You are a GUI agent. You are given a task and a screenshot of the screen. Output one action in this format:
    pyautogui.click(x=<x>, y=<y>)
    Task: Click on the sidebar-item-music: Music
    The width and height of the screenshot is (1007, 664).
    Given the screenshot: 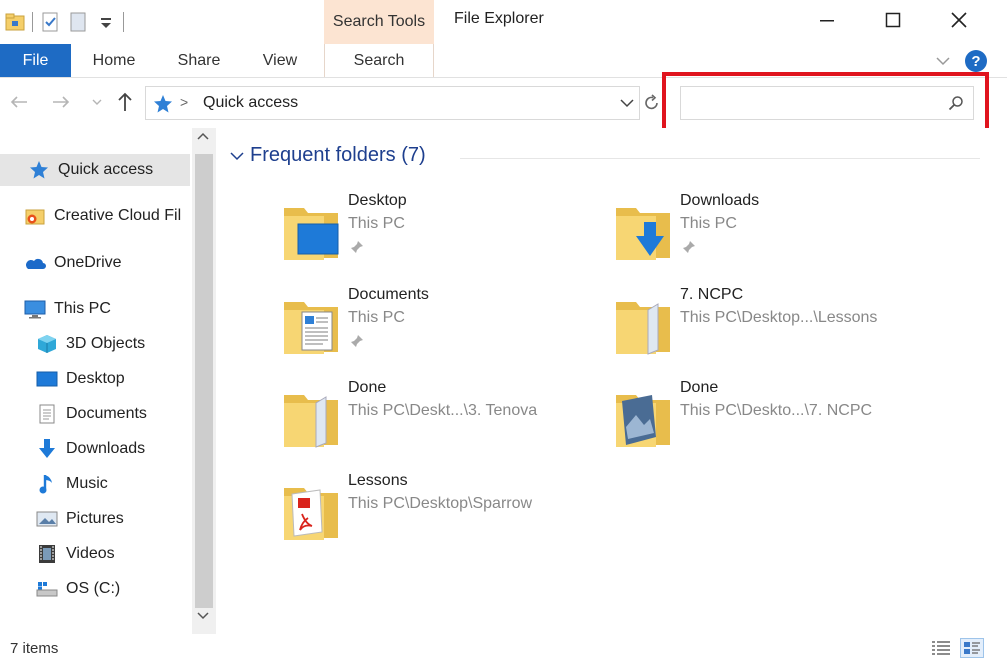 What is the action you would take?
    pyautogui.click(x=95, y=484)
    